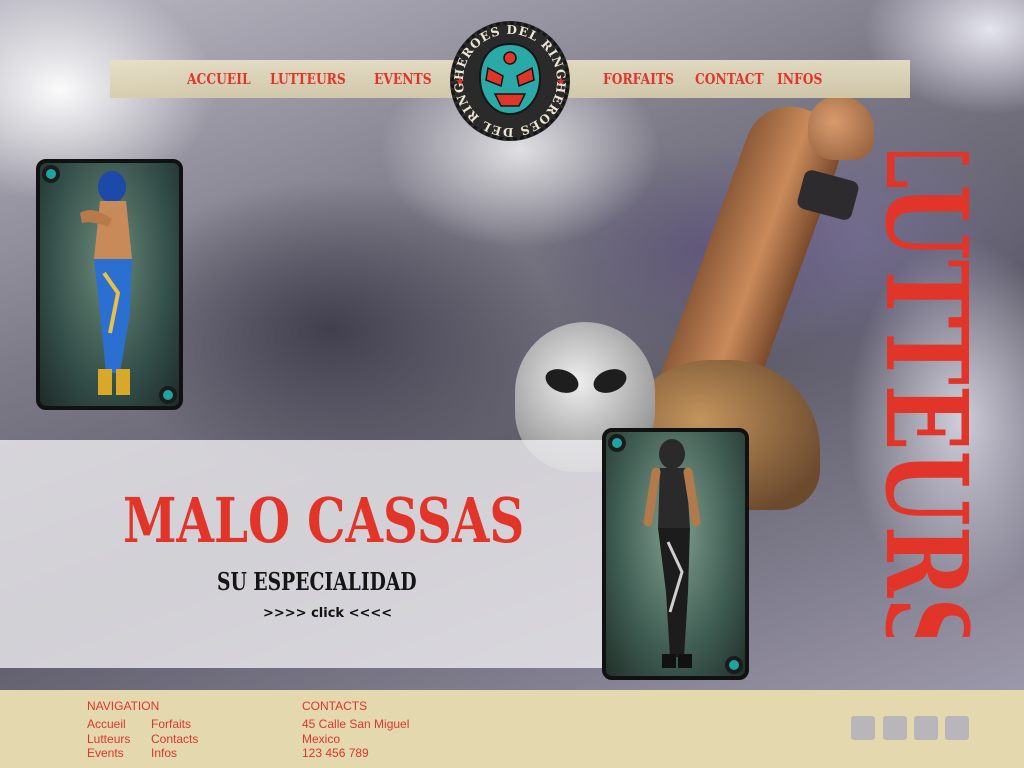  Describe the element at coordinates (638, 79) in the screenshot. I see `nav-forfaits: FORFAITS` at that location.